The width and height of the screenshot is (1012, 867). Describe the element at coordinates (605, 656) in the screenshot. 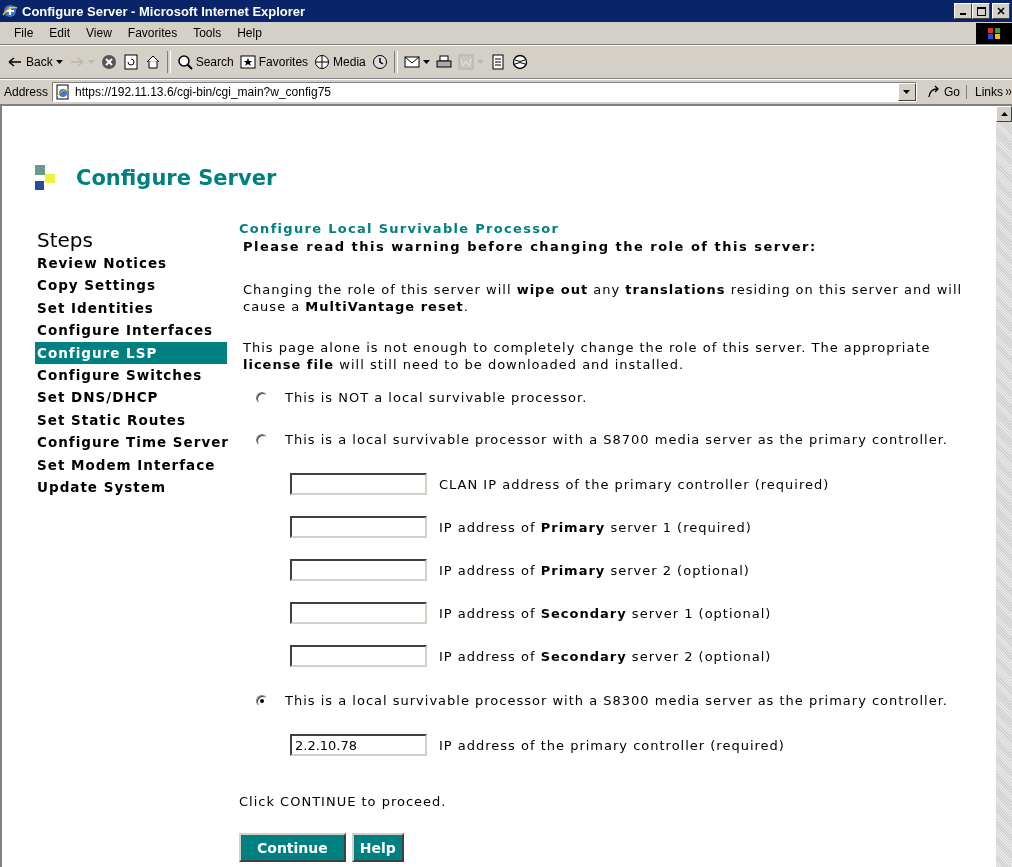

I see `field-label: IP address of Secondary server 2 (optional)` at that location.